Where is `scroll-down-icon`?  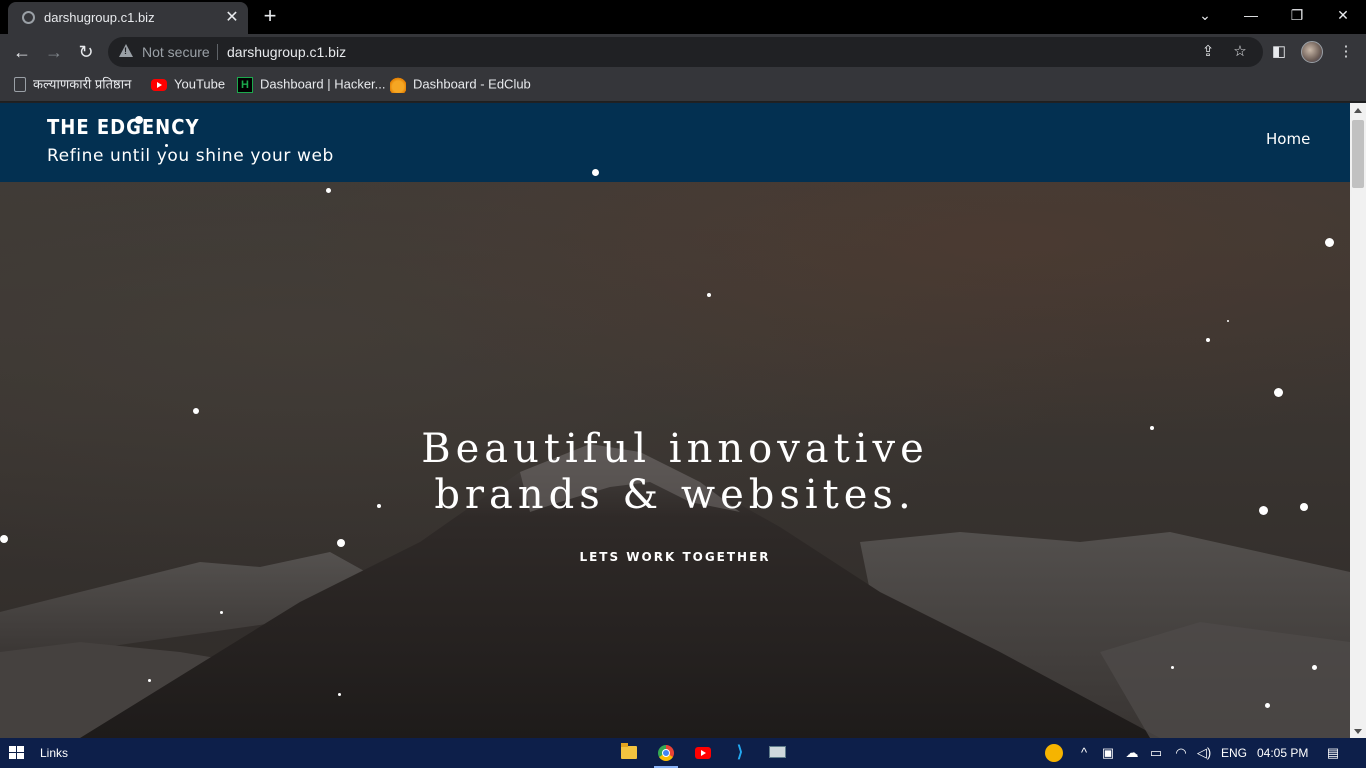
scroll-down-icon is located at coordinates (1358, 731).